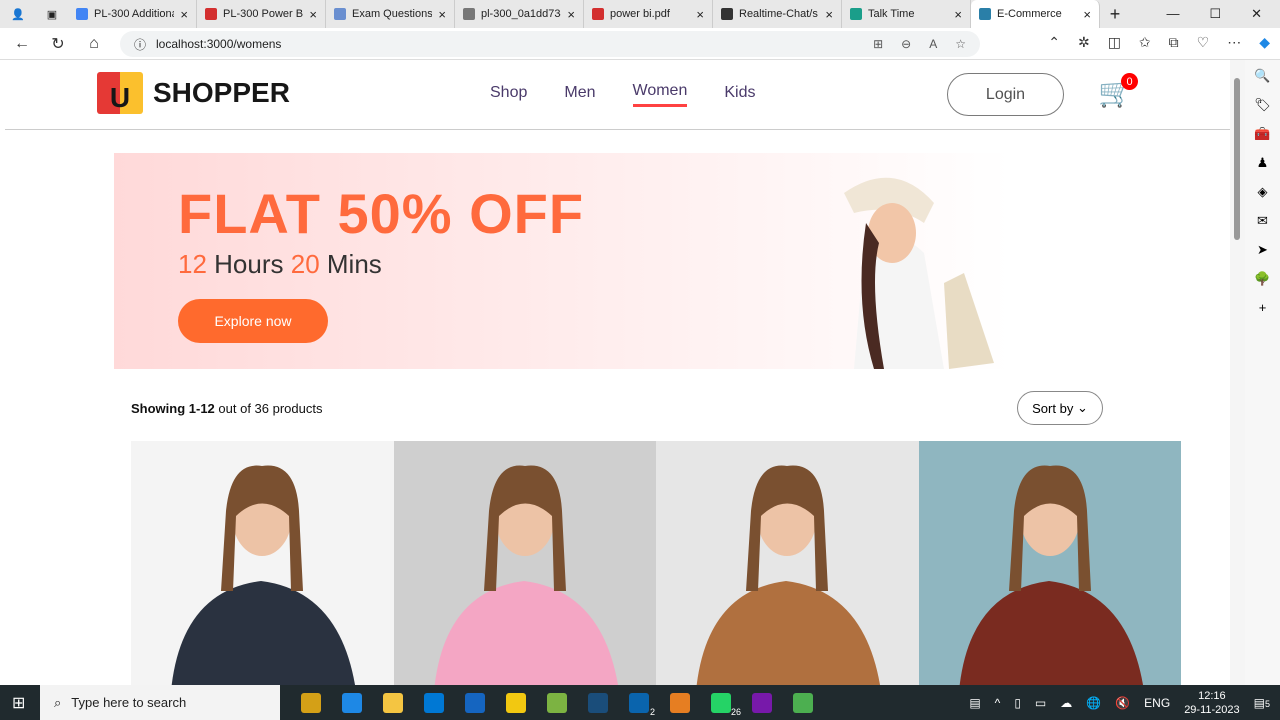  I want to click on battery-icon: ▭, so click(1040, 703).